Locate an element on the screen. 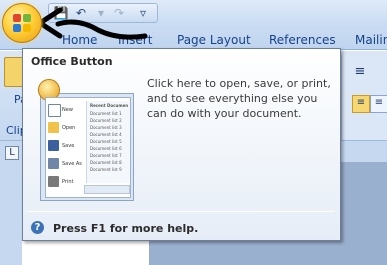 The width and height of the screenshot is (387, 265). save-icon is located at coordinates (53, 145).